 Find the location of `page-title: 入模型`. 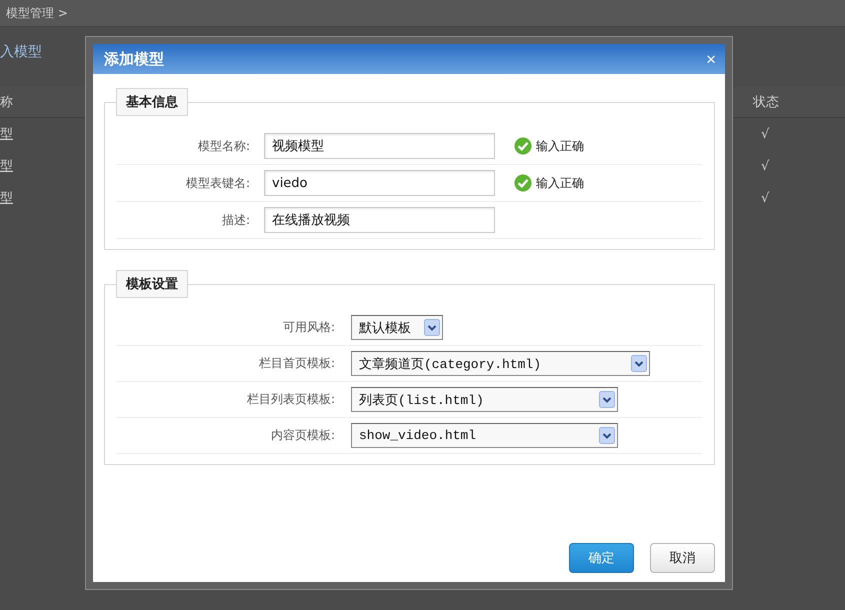

page-title: 入模型 is located at coordinates (21, 52).